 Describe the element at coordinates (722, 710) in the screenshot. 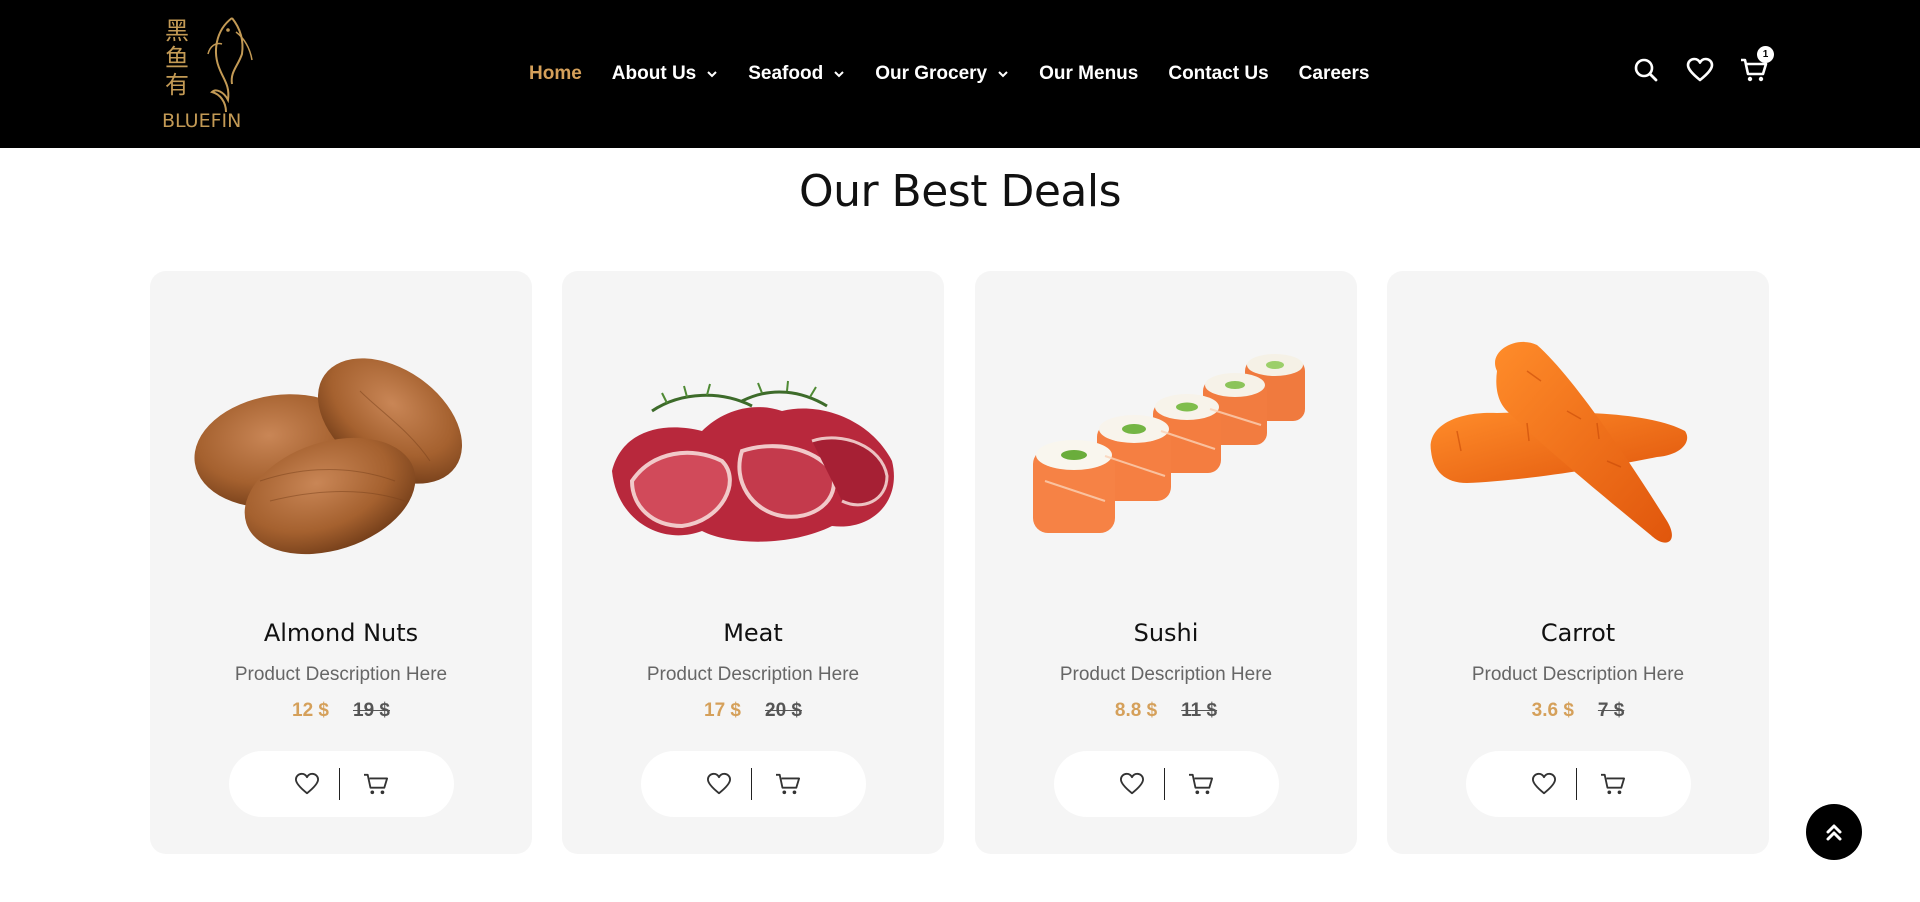

I see `product-price: 17 $` at that location.